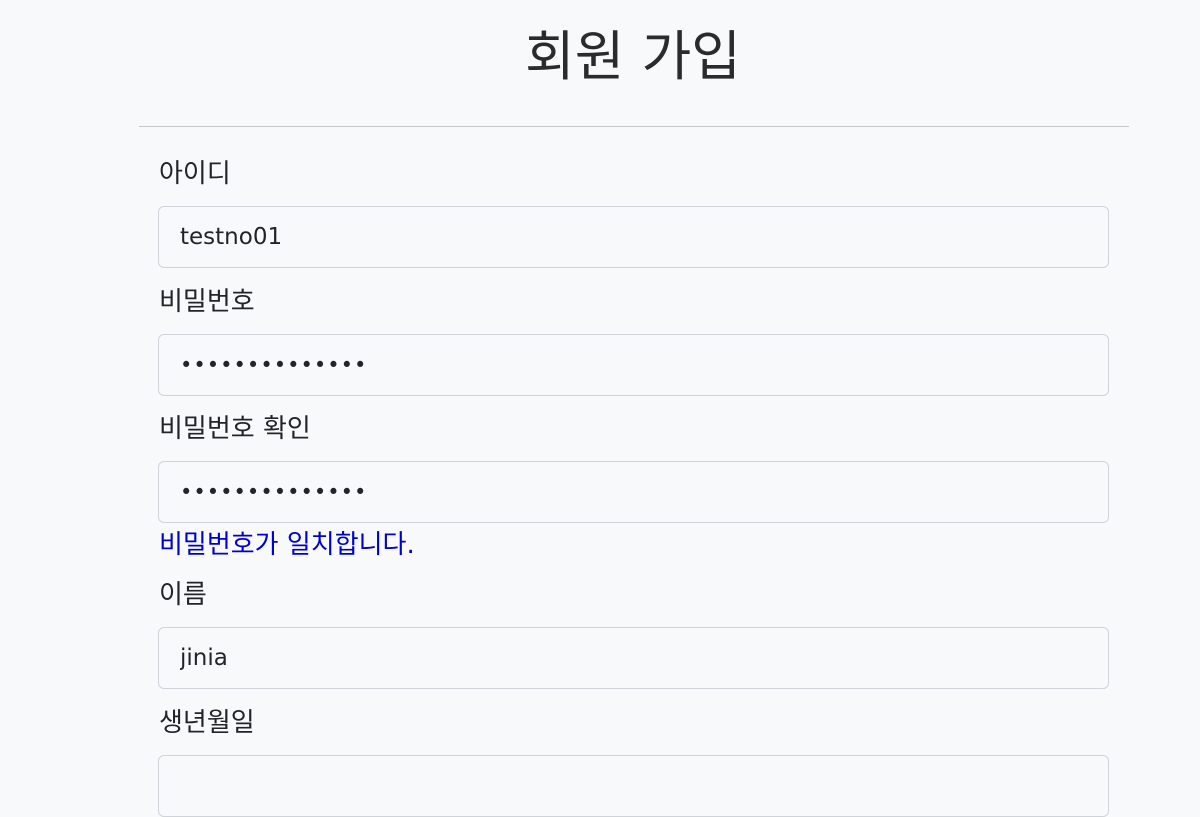 The width and height of the screenshot is (1200, 817). I want to click on password-label: 비밀번호, so click(207, 302).